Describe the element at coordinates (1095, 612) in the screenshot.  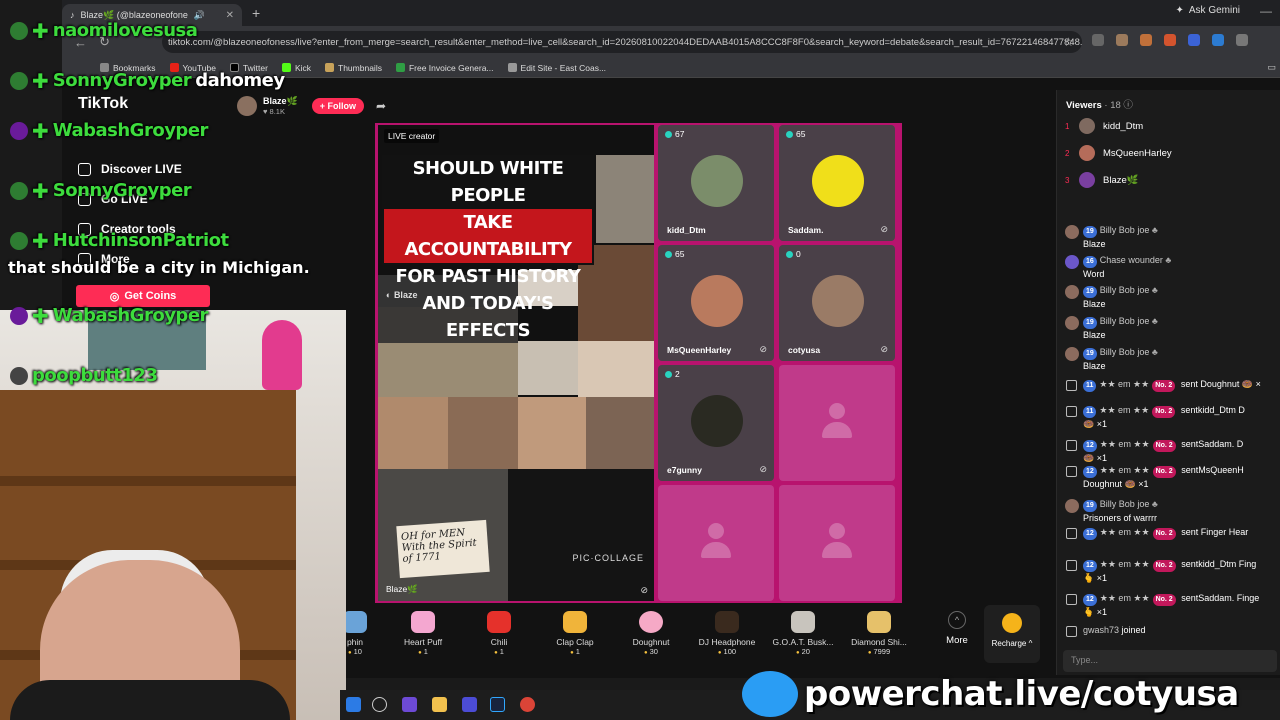
I see `chat-text: 🫰 ×1` at that location.